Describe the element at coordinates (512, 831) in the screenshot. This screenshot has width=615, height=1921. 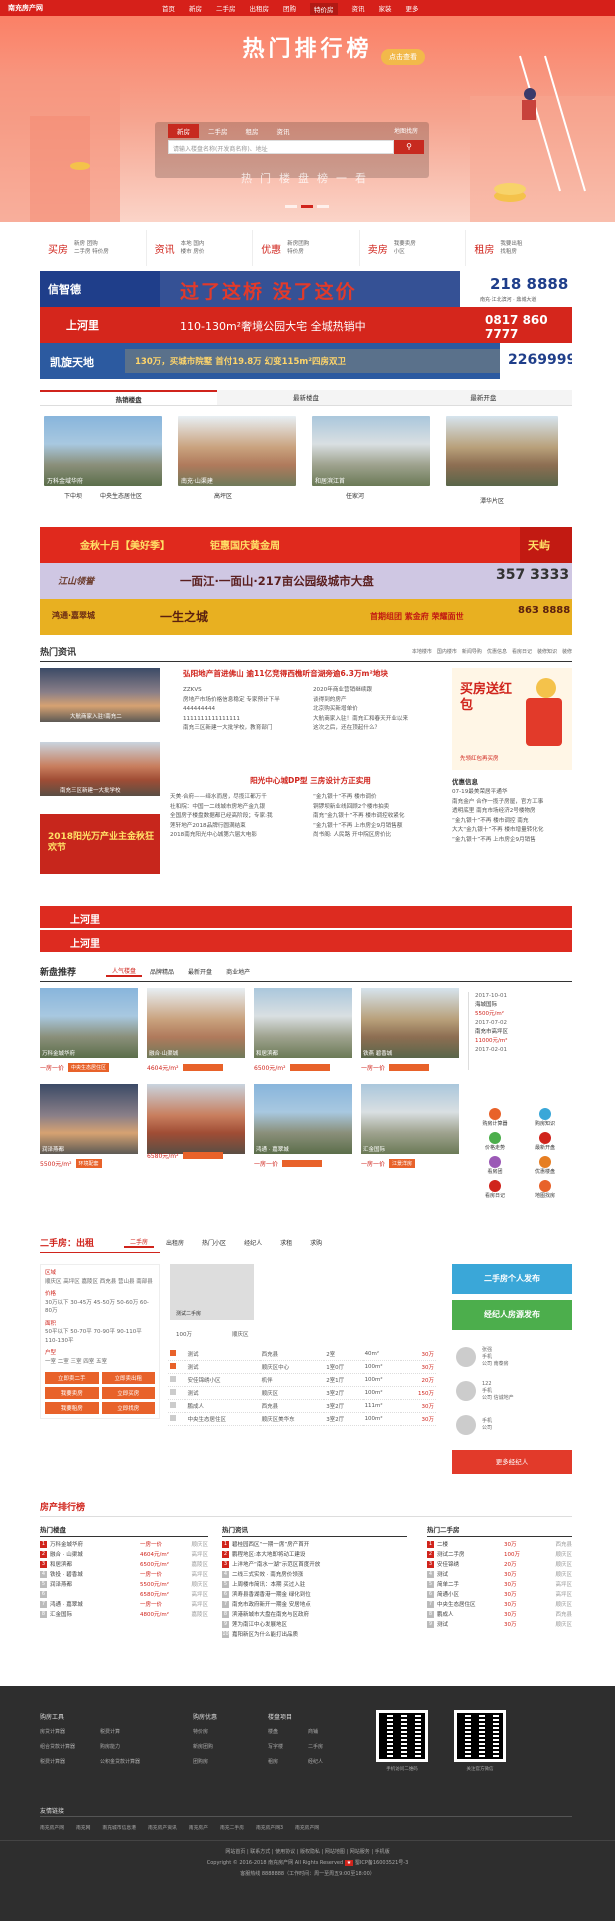
I see `offer-item: 大大“金九银十”不再 楼市增量转化化` at that location.